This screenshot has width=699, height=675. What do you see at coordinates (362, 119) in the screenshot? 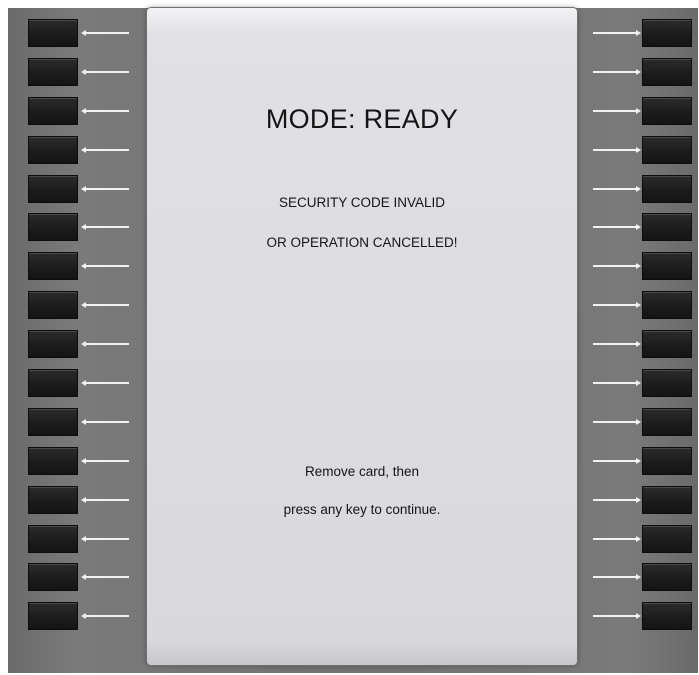
I see `mode-title: MODE: READY` at bounding box center [362, 119].